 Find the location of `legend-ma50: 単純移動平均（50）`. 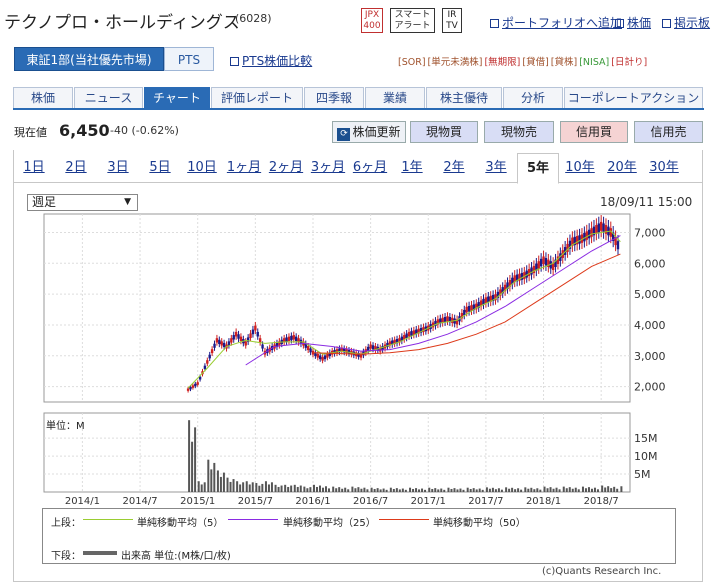

legend-ma50: 単純移動平均（50） is located at coordinates (479, 523).